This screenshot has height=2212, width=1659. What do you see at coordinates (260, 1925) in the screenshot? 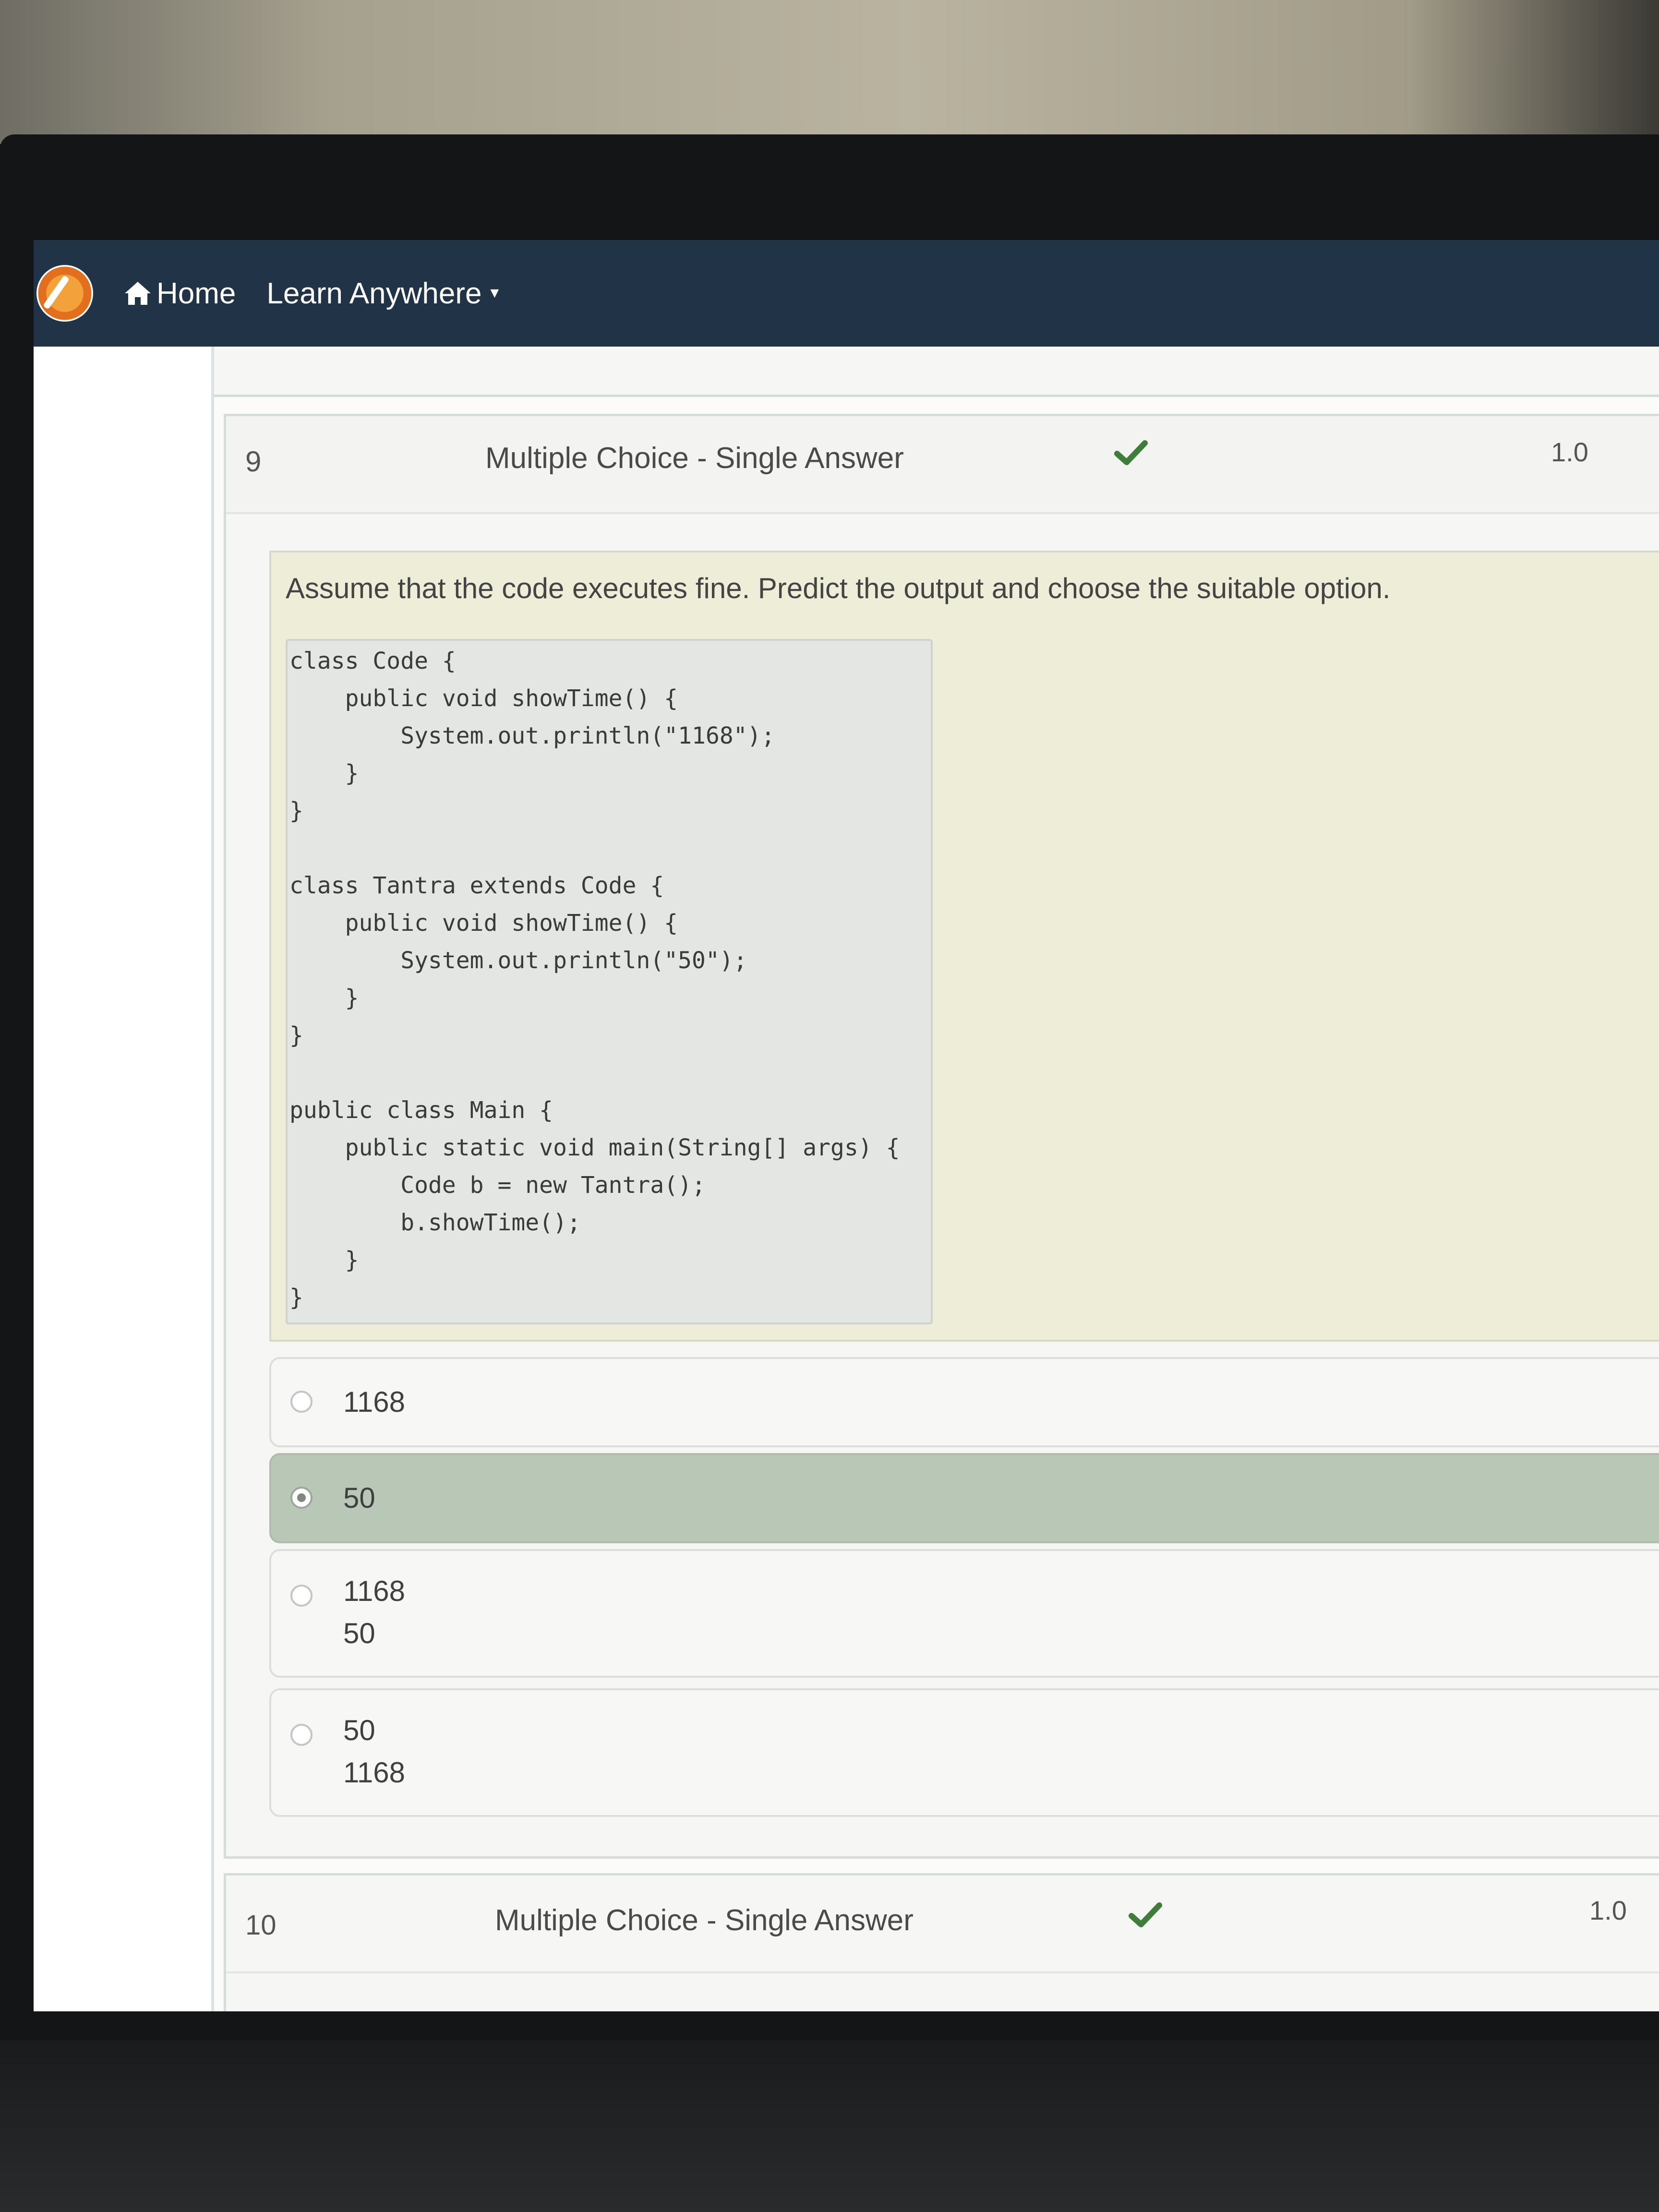
I see `question-number: 10` at bounding box center [260, 1925].